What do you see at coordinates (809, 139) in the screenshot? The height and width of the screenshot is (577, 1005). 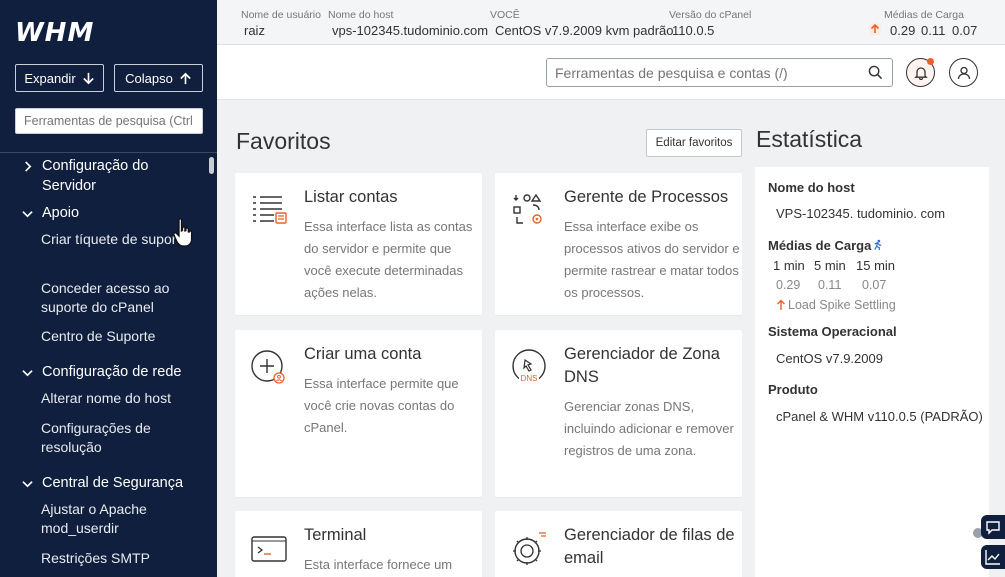 I see `statistics-title: Estatística` at bounding box center [809, 139].